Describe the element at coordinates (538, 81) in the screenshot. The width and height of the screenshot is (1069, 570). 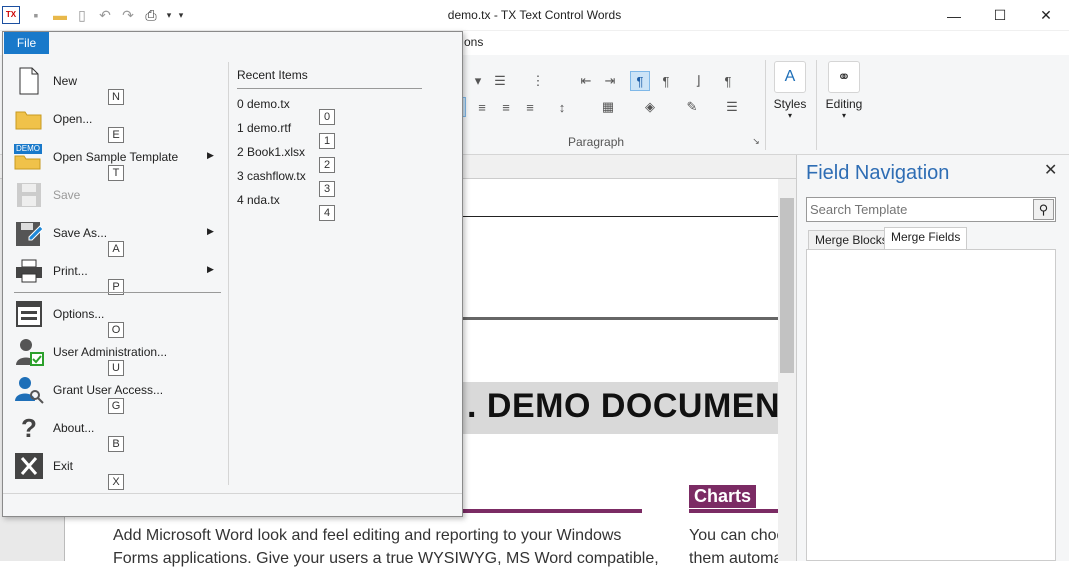
I see `multilevel-list-icon: ⋮` at that location.